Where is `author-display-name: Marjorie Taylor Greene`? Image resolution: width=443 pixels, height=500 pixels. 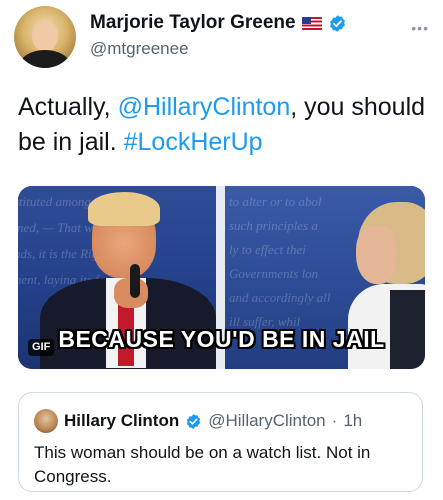 author-display-name: Marjorie Taylor Greene is located at coordinates (193, 23).